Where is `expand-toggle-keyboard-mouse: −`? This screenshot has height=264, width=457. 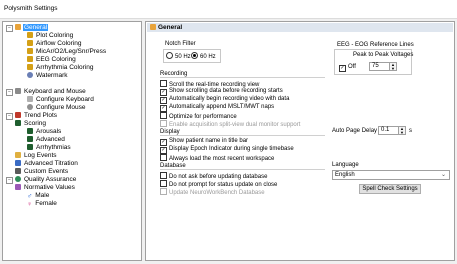 expand-toggle-keyboard-mouse: − is located at coordinates (9, 92).